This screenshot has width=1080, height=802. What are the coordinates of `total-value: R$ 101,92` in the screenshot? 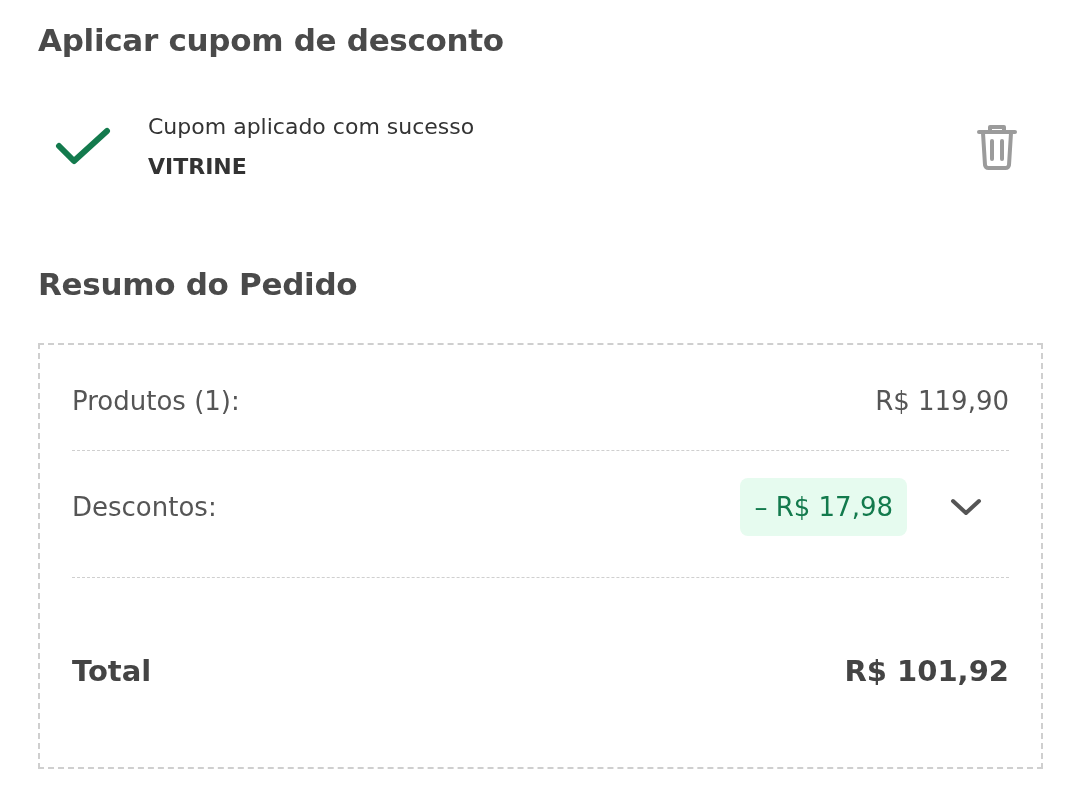 It's located at (926, 671).